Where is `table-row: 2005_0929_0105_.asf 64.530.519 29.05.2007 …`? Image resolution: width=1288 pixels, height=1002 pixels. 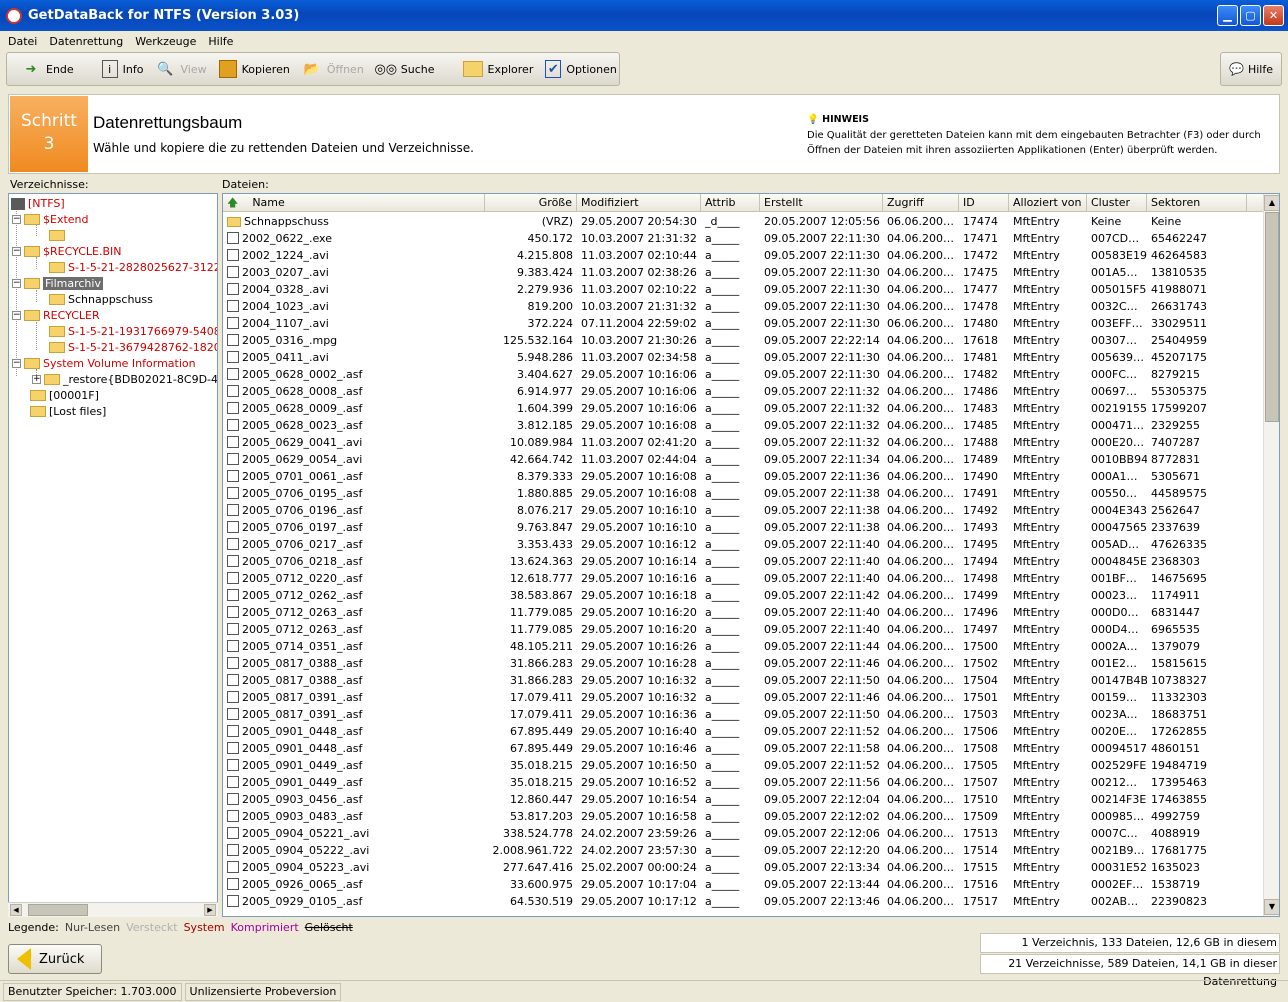
table-row: 2005_0929_0105_.asf 64.530.519 29.05.2007 … is located at coordinates (744, 901).